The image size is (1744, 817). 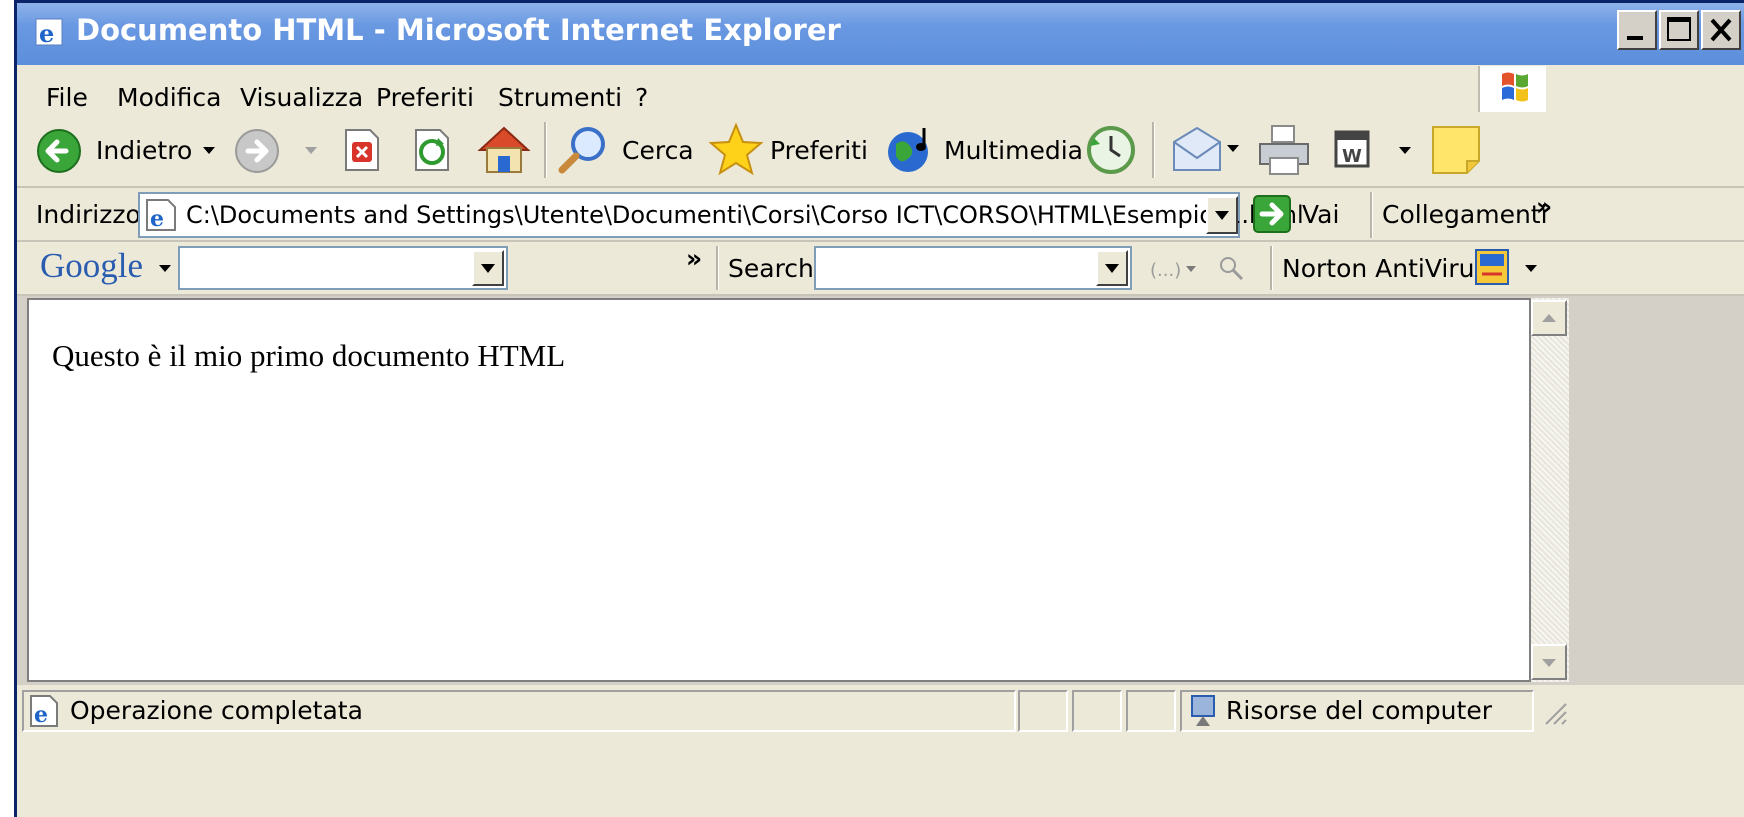 I want to click on go-button: Vai, so click(x=1302, y=215).